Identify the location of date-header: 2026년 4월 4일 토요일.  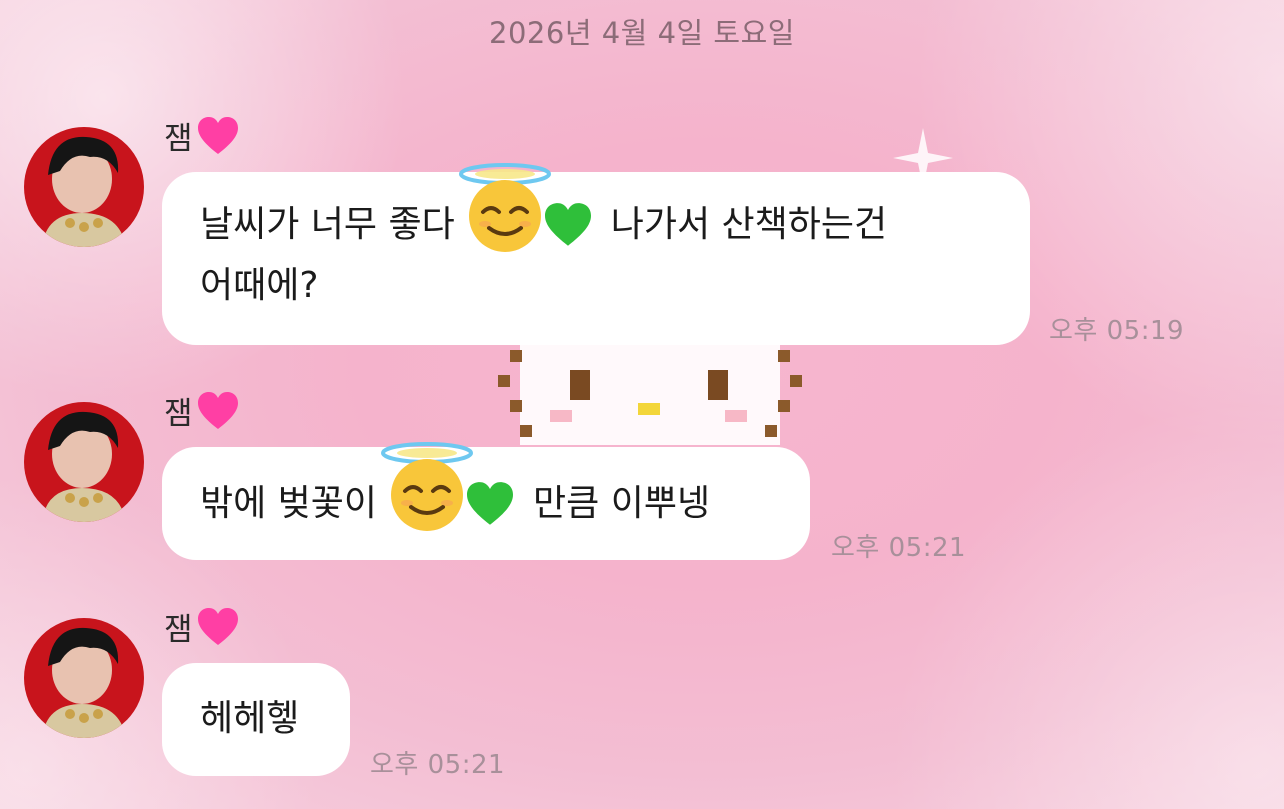
(642, 33).